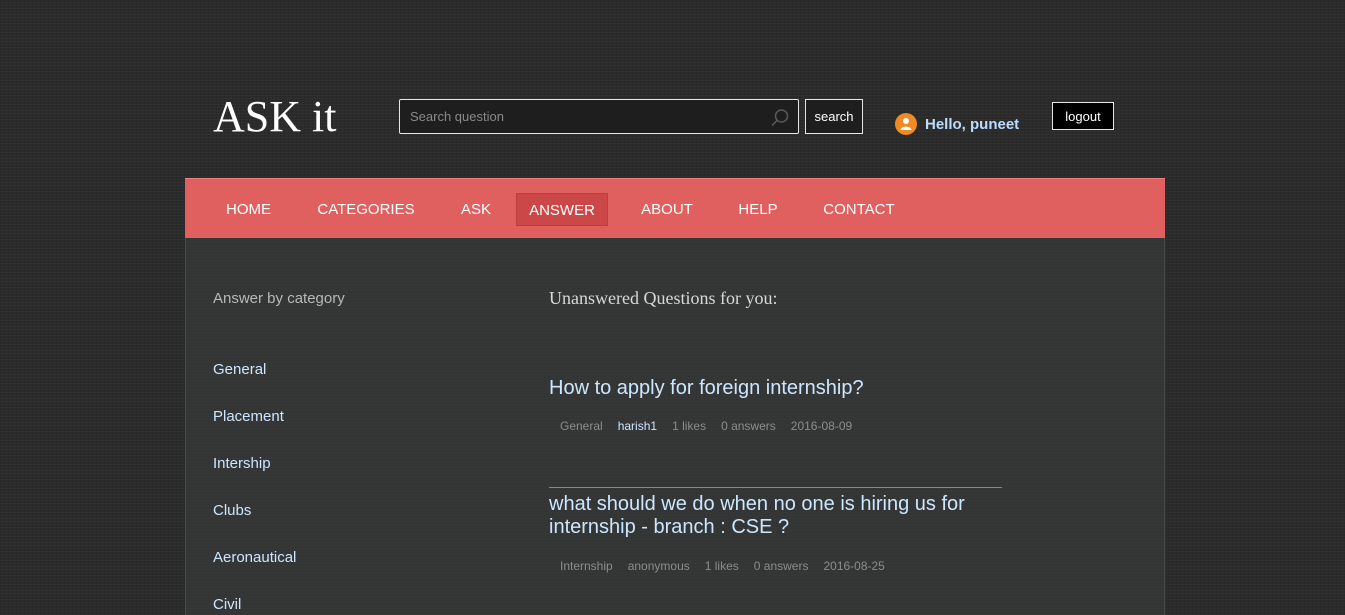 Image resolution: width=1345 pixels, height=615 pixels. What do you see at coordinates (637, 426) in the screenshot?
I see `question-author: harish1` at bounding box center [637, 426].